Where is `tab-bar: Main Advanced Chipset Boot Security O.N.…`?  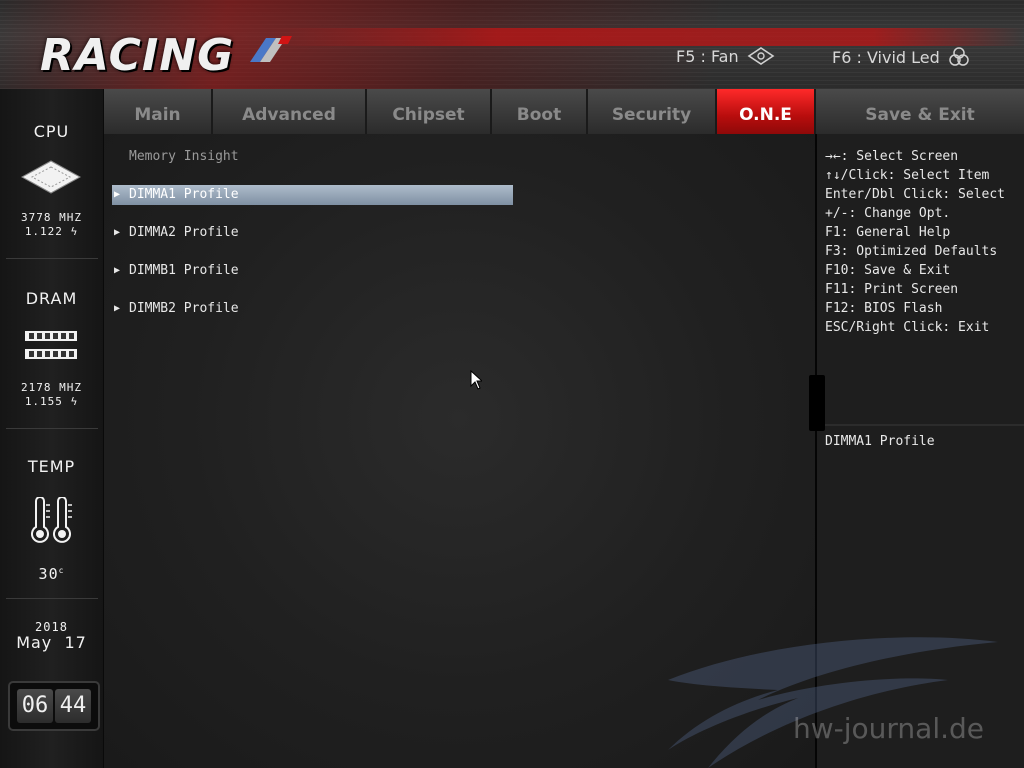
tab-bar: Main Advanced Chipset Boot Security O.N.… is located at coordinates (564, 111).